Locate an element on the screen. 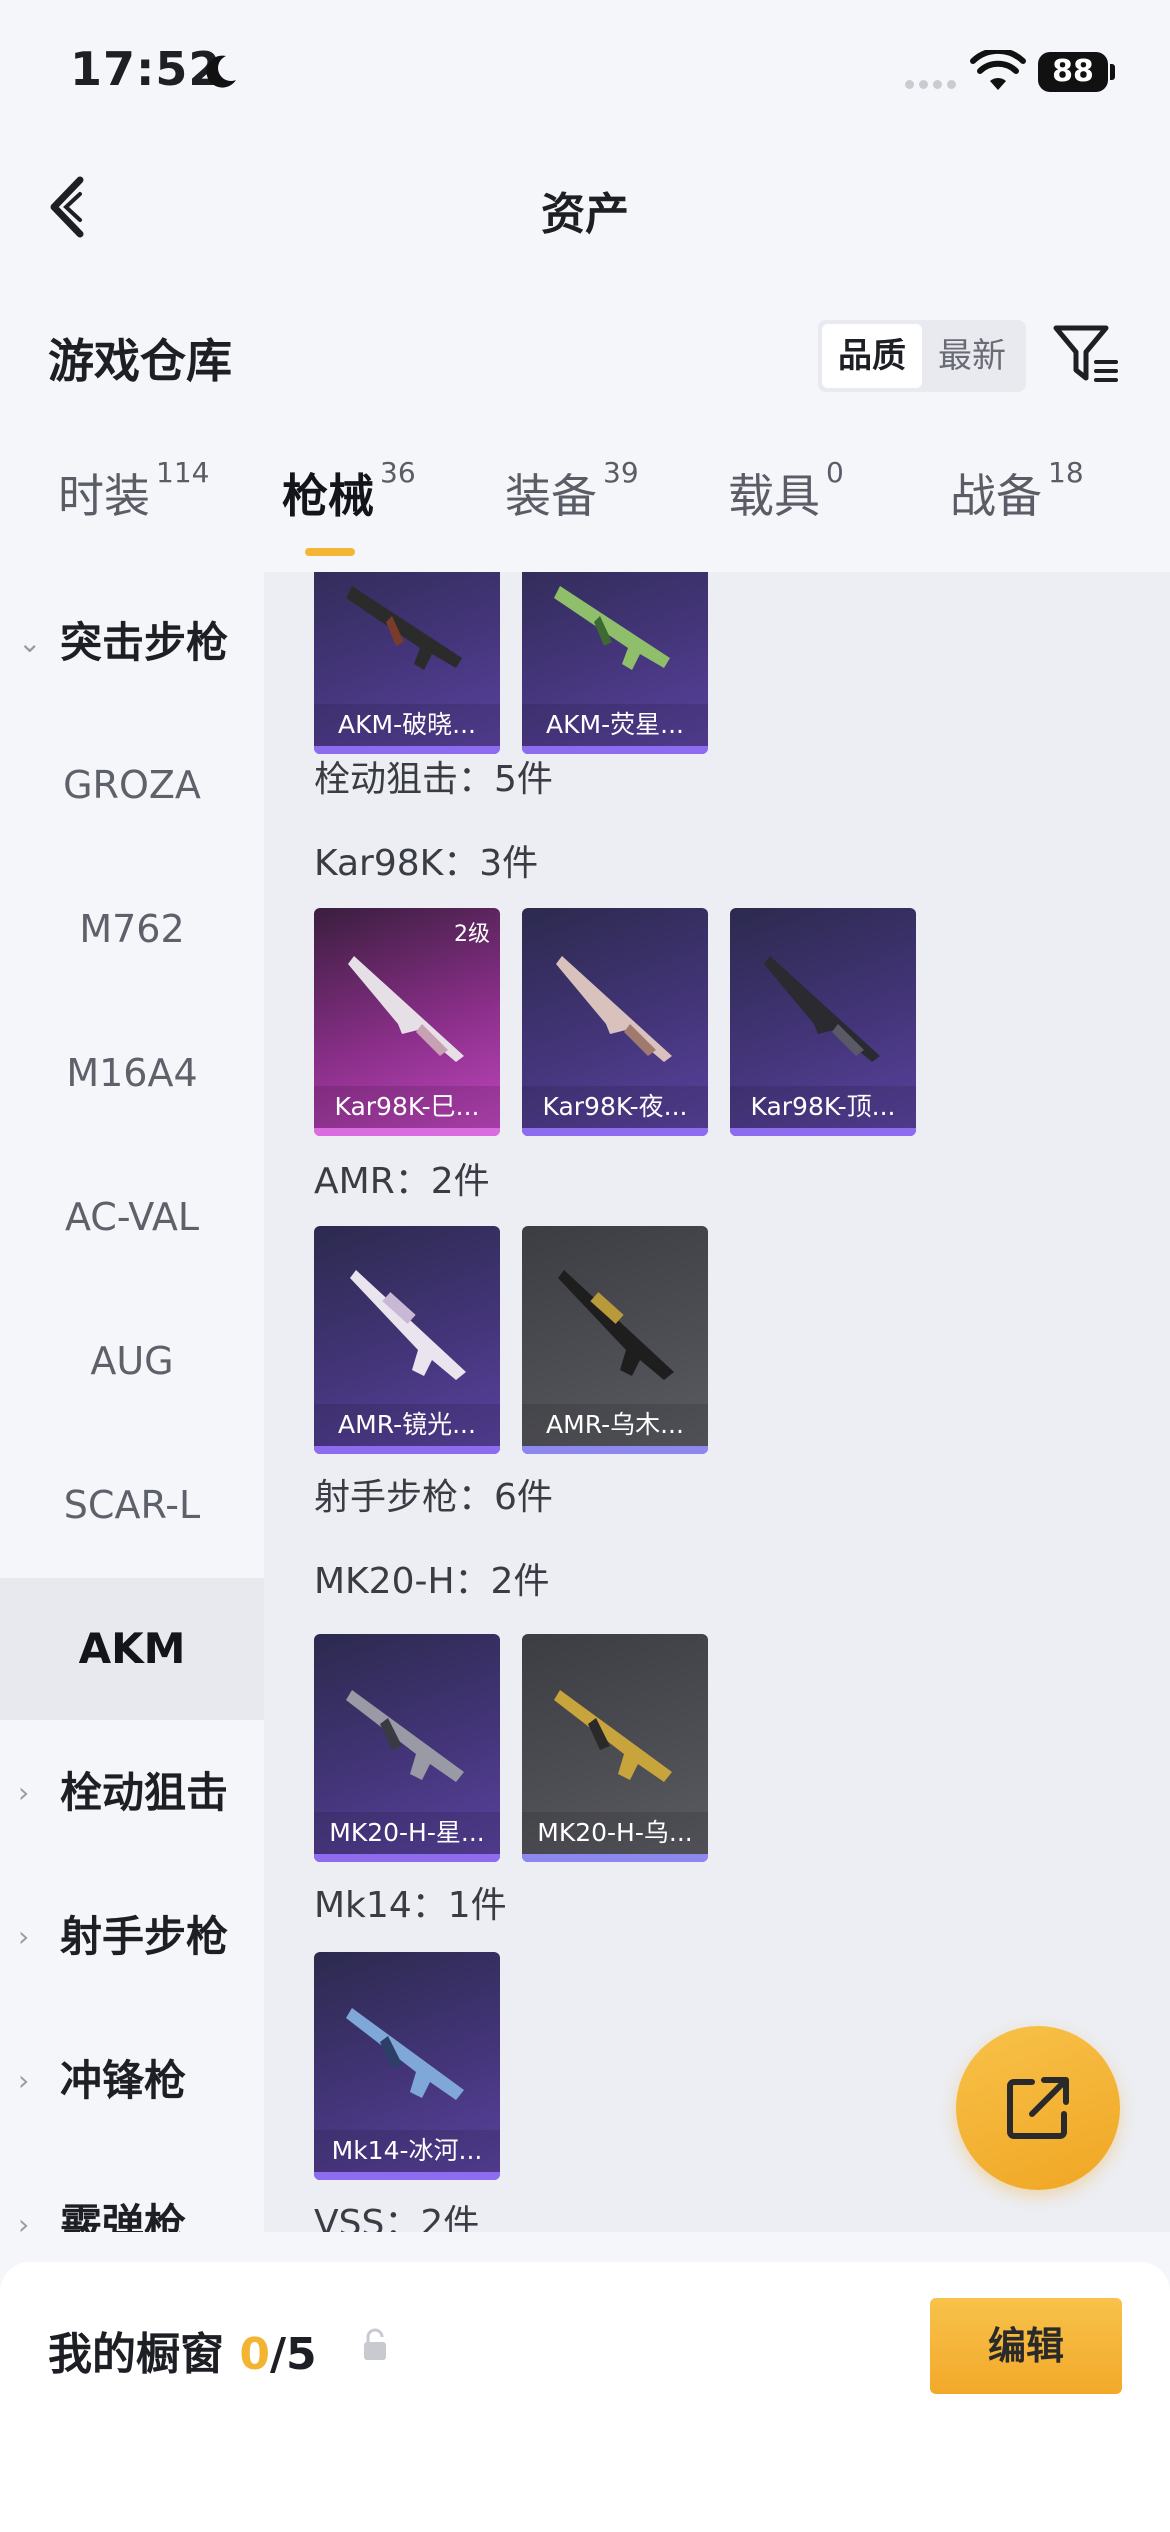  tab-equipment: 装备 39 is located at coordinates (572, 491).